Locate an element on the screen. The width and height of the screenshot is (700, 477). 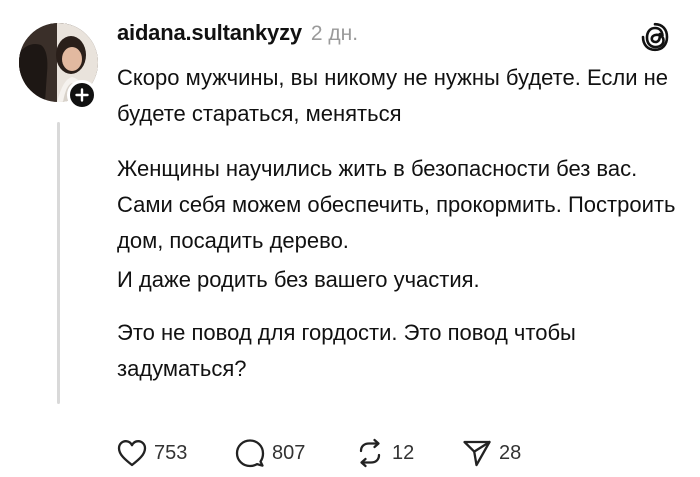
heart-icon is located at coordinates (132, 453).